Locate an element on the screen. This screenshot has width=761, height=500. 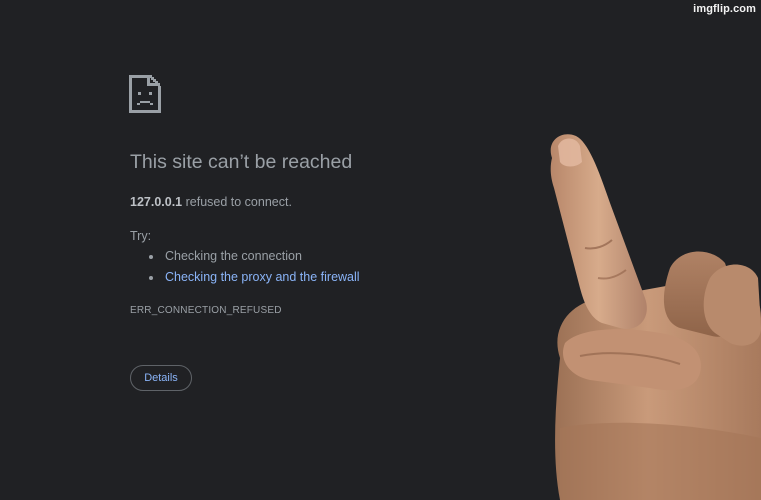
try-label: Try: is located at coordinates (141, 236).